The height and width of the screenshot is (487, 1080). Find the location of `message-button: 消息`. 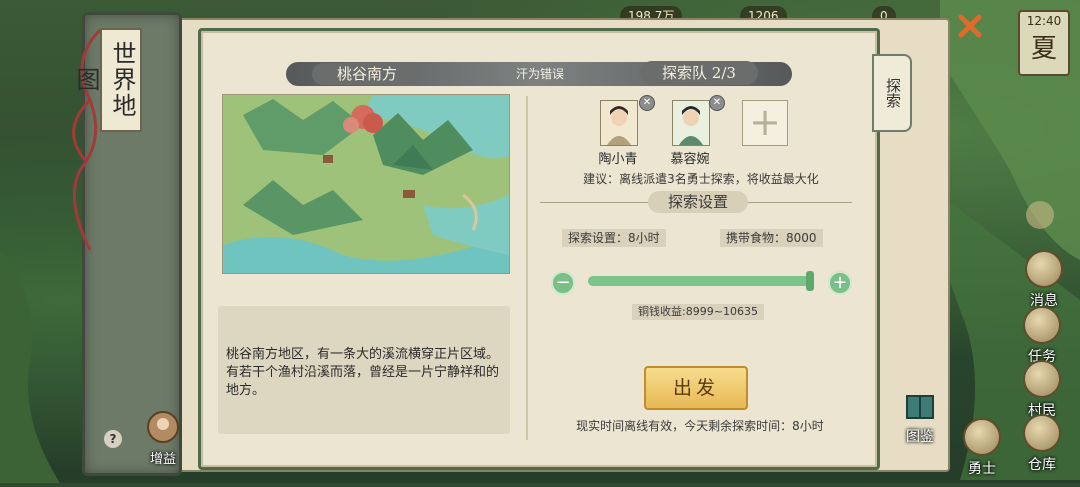

message-button: 消息 is located at coordinates (1044, 280).